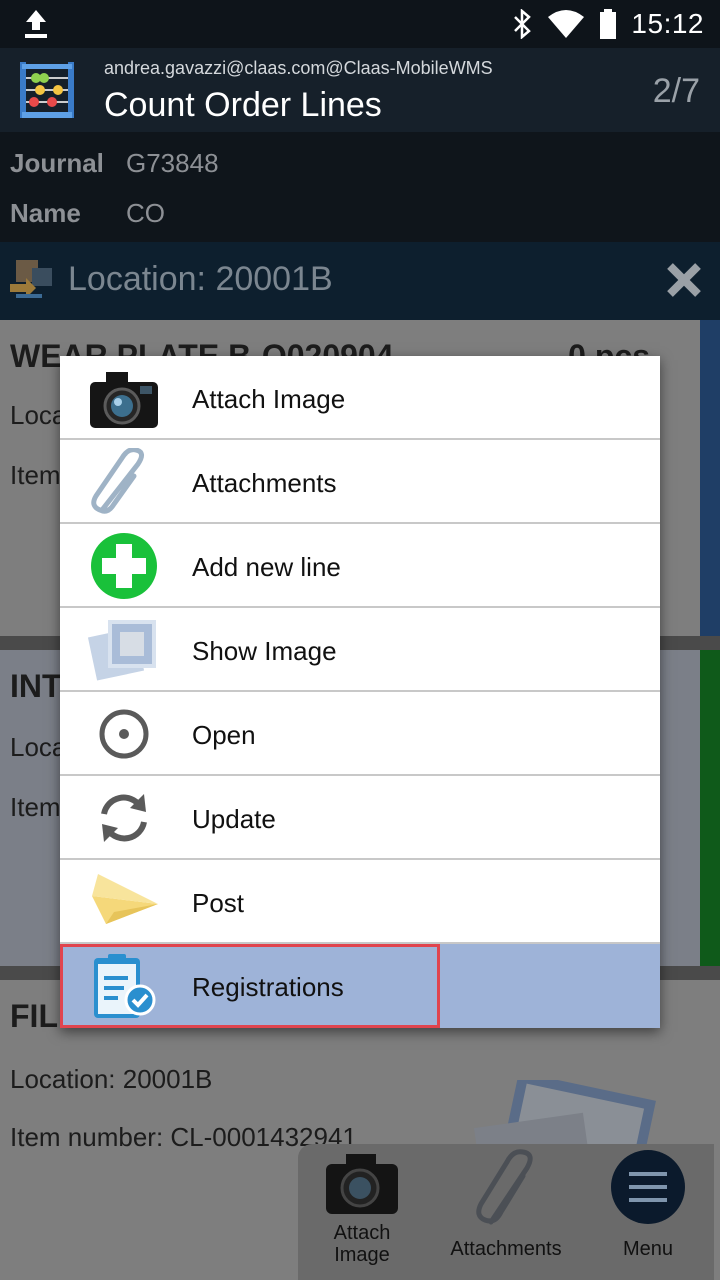  What do you see at coordinates (684, 280) in the screenshot?
I see `close-icon` at bounding box center [684, 280].